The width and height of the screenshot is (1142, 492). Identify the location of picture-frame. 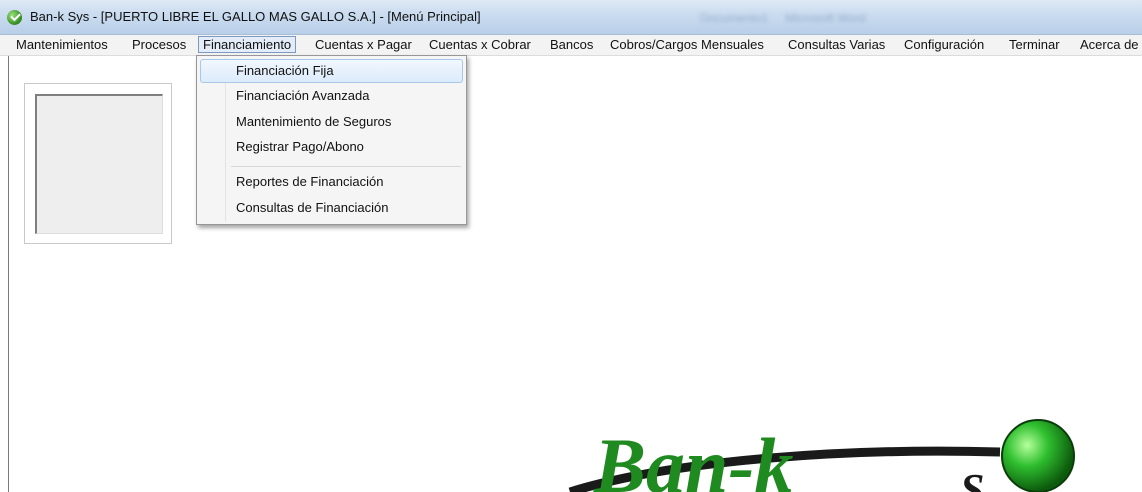
(98, 163).